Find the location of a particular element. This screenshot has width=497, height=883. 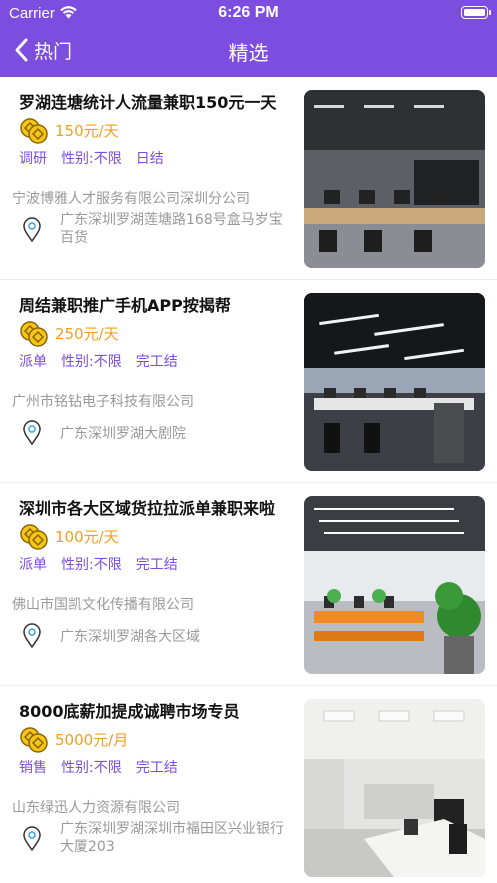

salary-label: 100元/天 is located at coordinates (87, 537).